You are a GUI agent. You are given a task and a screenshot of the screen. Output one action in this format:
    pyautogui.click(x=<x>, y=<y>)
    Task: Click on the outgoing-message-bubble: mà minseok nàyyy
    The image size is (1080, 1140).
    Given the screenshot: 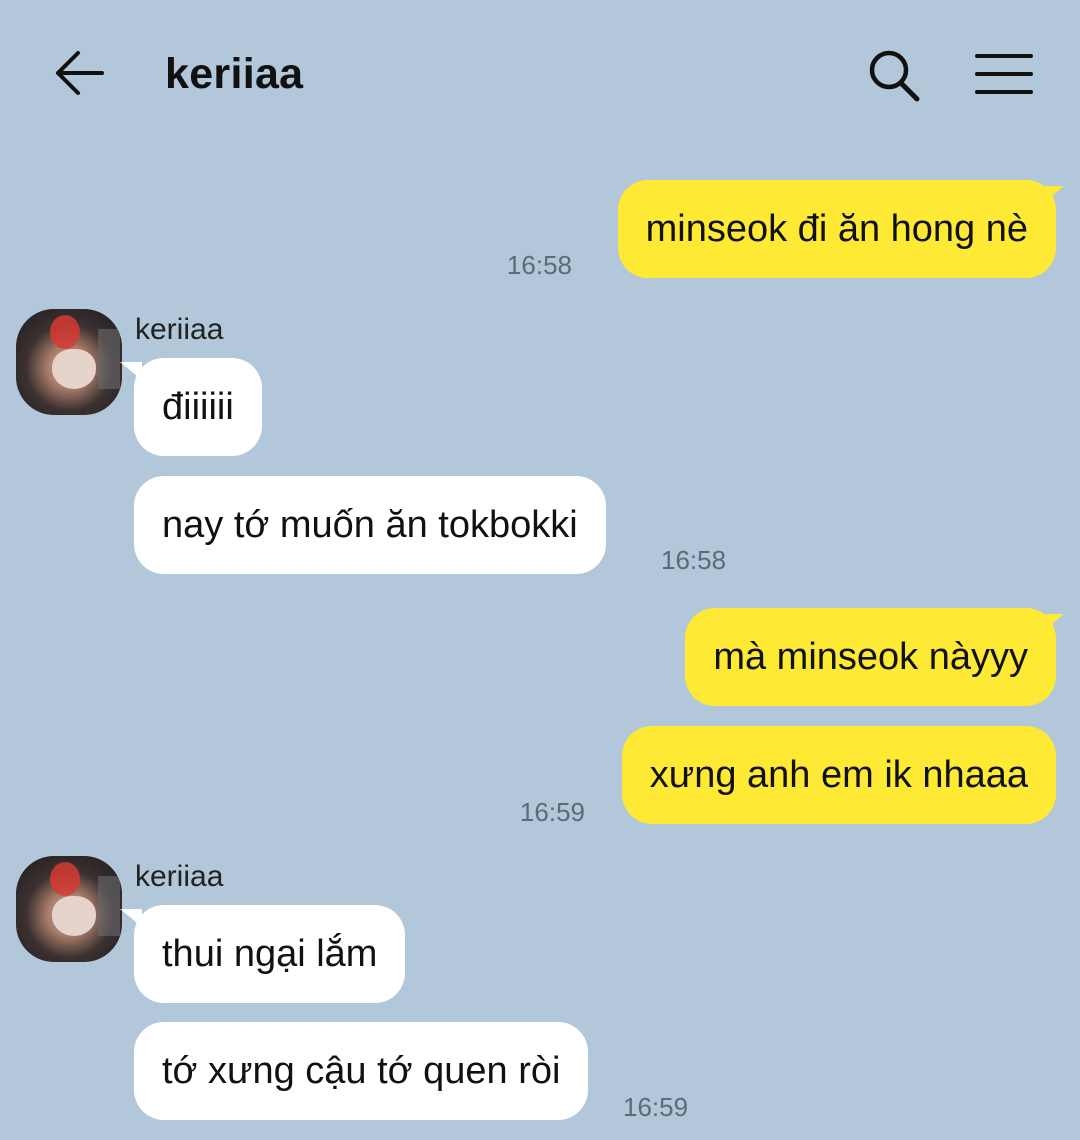 What is the action you would take?
    pyautogui.click(x=870, y=657)
    